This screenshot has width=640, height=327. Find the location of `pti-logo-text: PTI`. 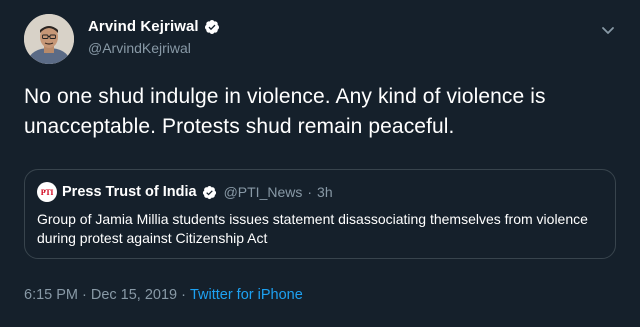

pti-logo-text: PTI is located at coordinates (47, 192).